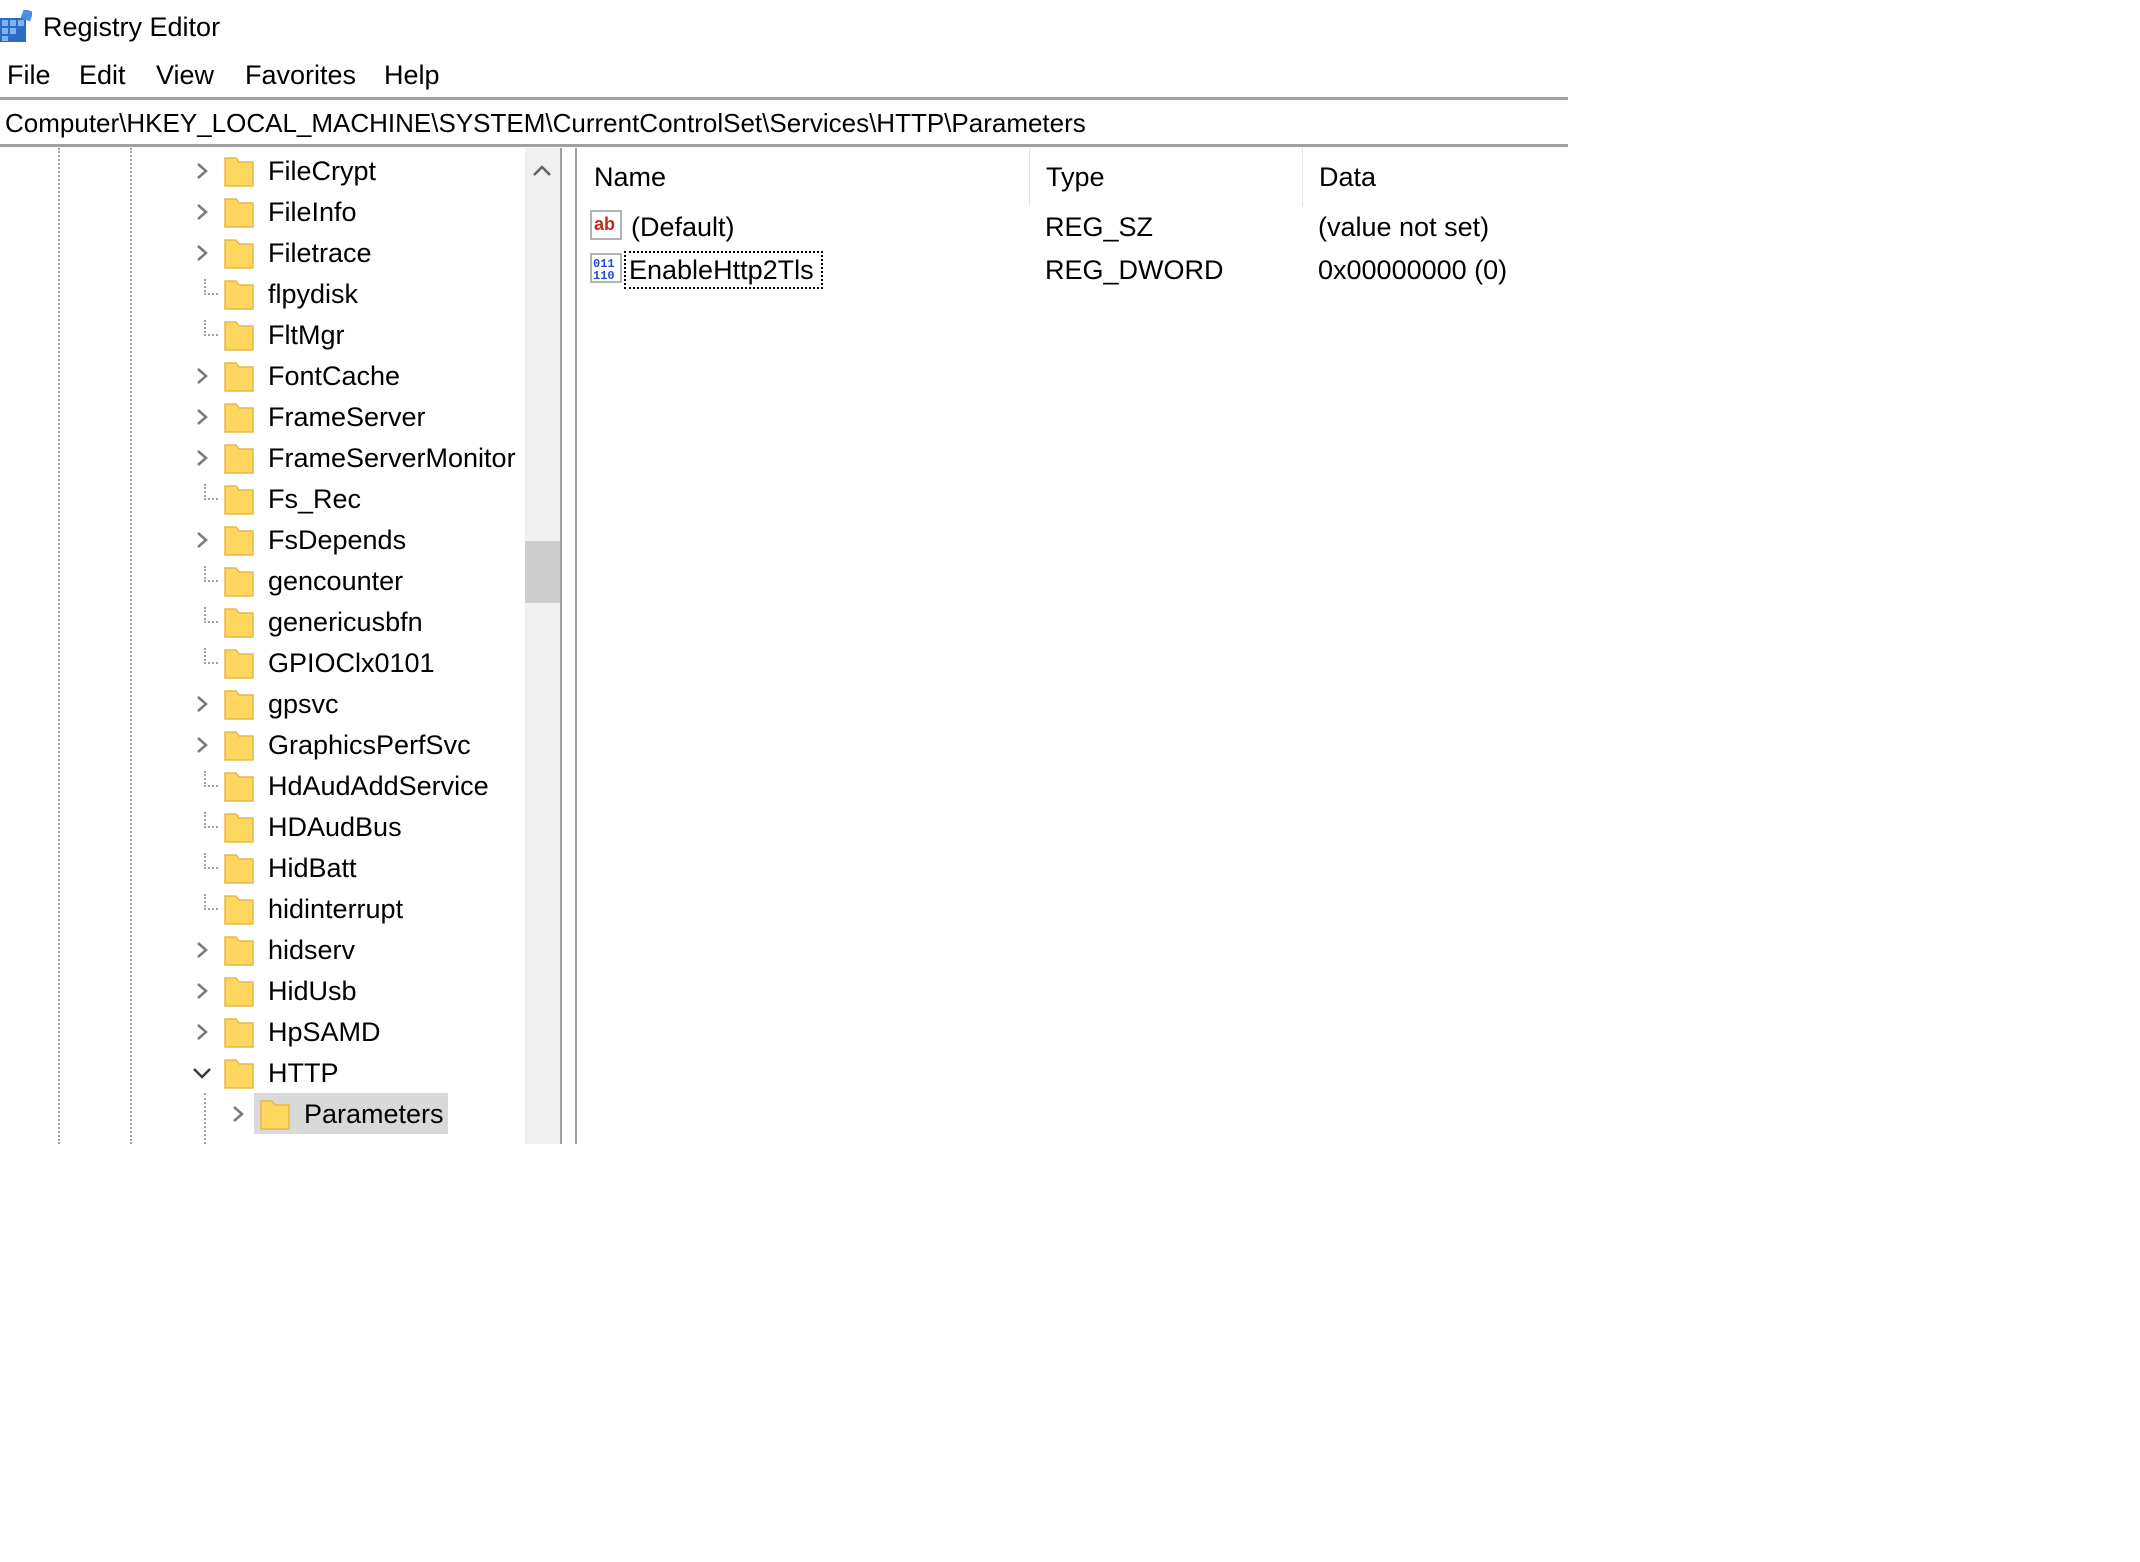 Image resolution: width=2140 pixels, height=1562 pixels. I want to click on tree-item-label: gpsvc, so click(303, 704).